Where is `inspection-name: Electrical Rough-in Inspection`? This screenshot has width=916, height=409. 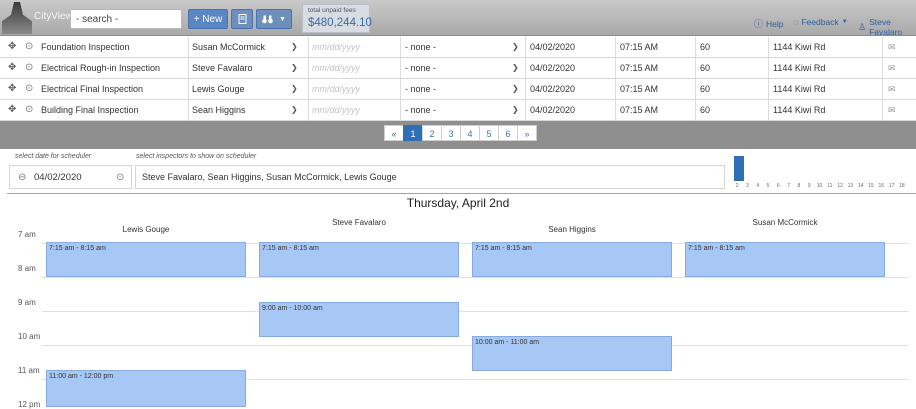
inspection-name: Electrical Rough-in Inspection is located at coordinates (101, 68).